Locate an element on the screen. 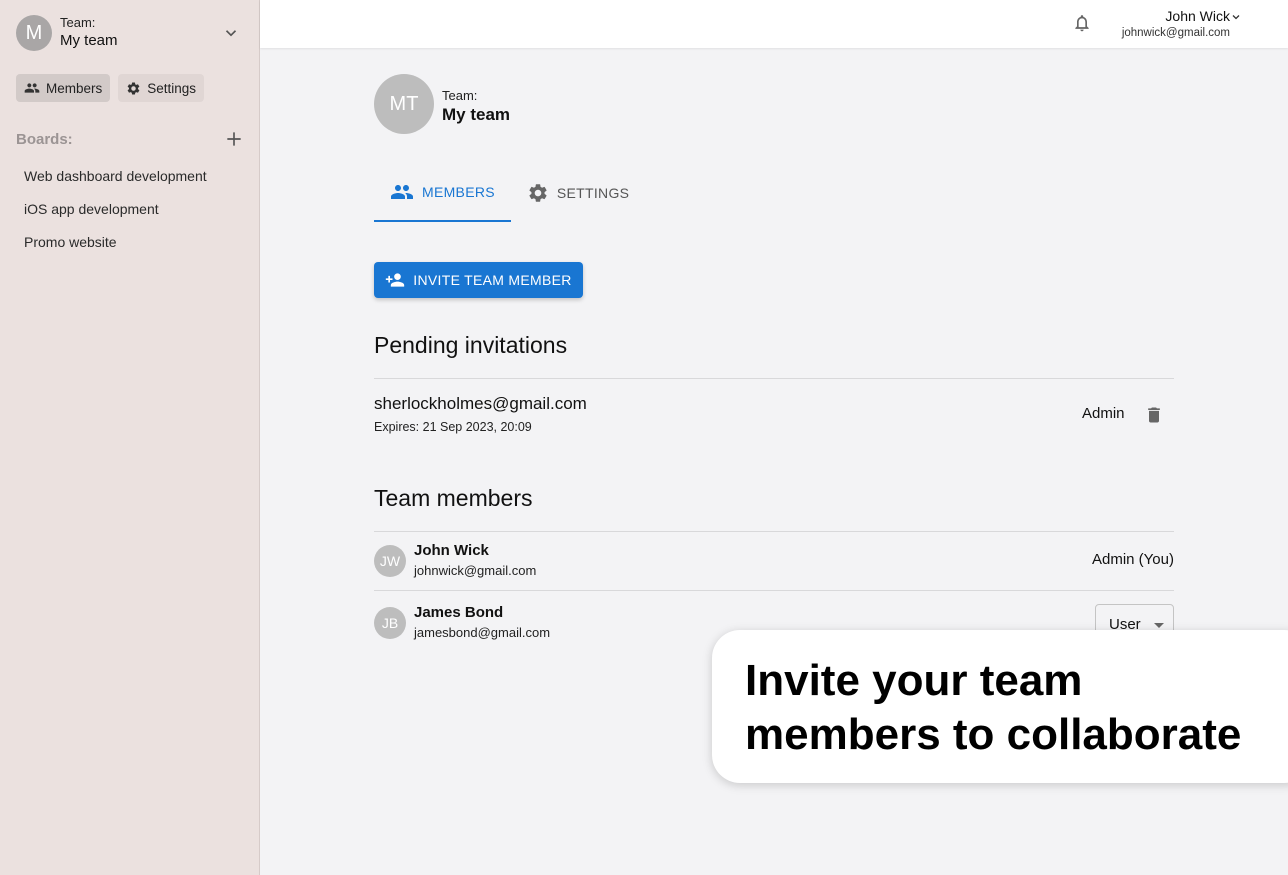 Image resolution: width=1288 pixels, height=875 pixels. tabs: MEMBERS SETTINGS is located at coordinates (509, 193).